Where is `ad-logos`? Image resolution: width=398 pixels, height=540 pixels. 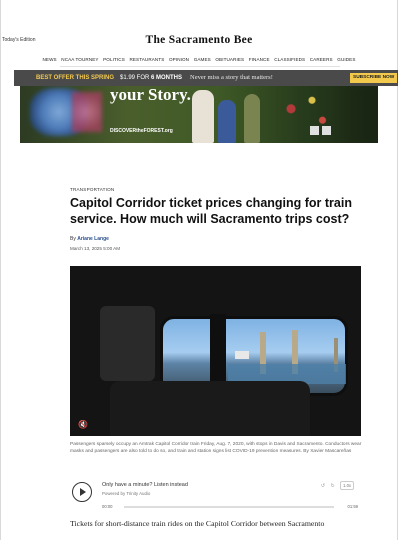
ad-logos is located at coordinates (322, 131).